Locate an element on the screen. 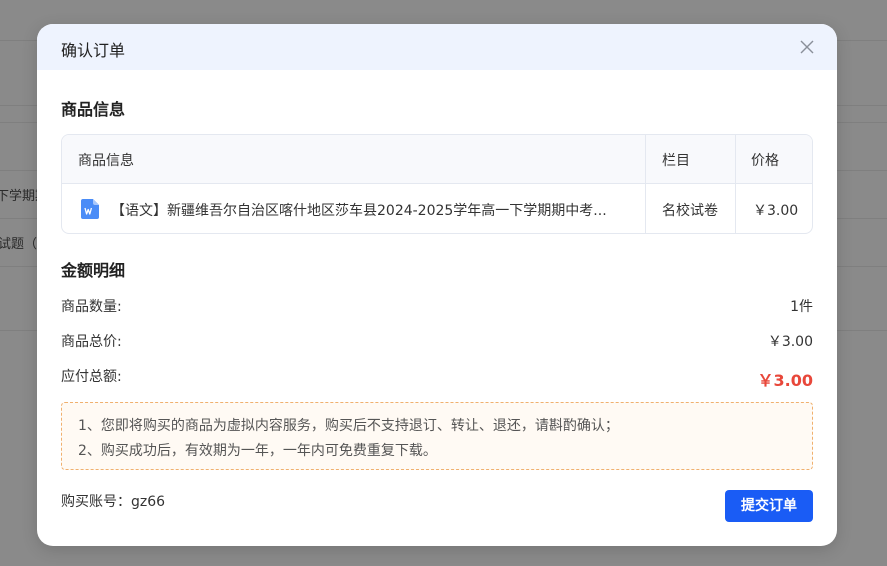 Image resolution: width=887 pixels, height=566 pixels. close-icon is located at coordinates (807, 47).